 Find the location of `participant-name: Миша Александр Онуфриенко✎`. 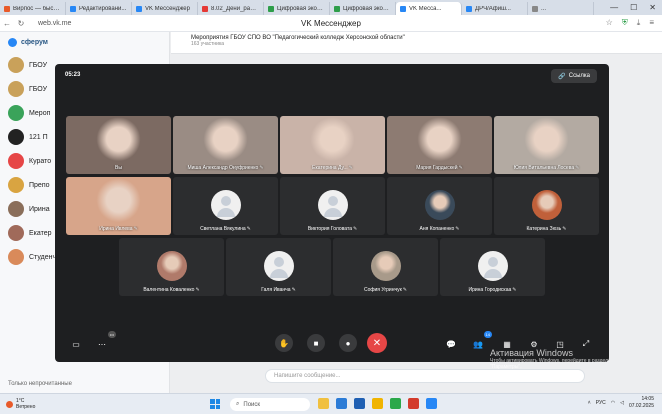

participant-name: Миша Александр Онуфриенко✎ is located at coordinates (225, 168).